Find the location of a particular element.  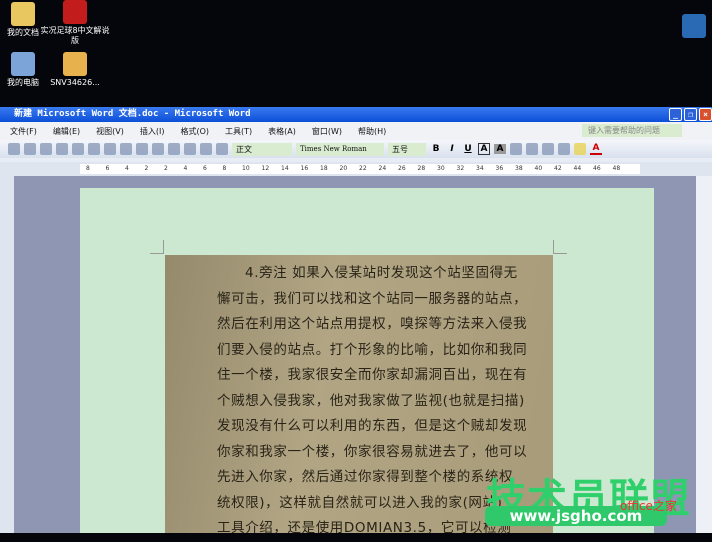

text-line: 4.旁注 如果入侵某站时发现这个站坚固得无 is located at coordinates (381, 273).